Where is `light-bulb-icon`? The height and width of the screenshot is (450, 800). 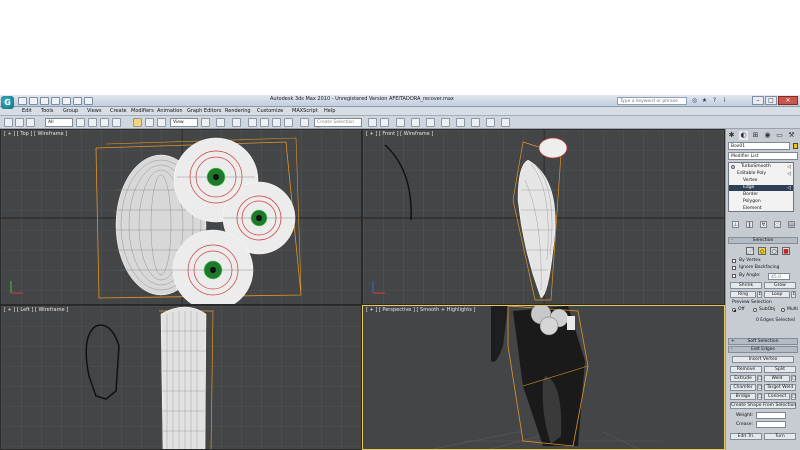
light-bulb-icon is located at coordinates (733, 167).